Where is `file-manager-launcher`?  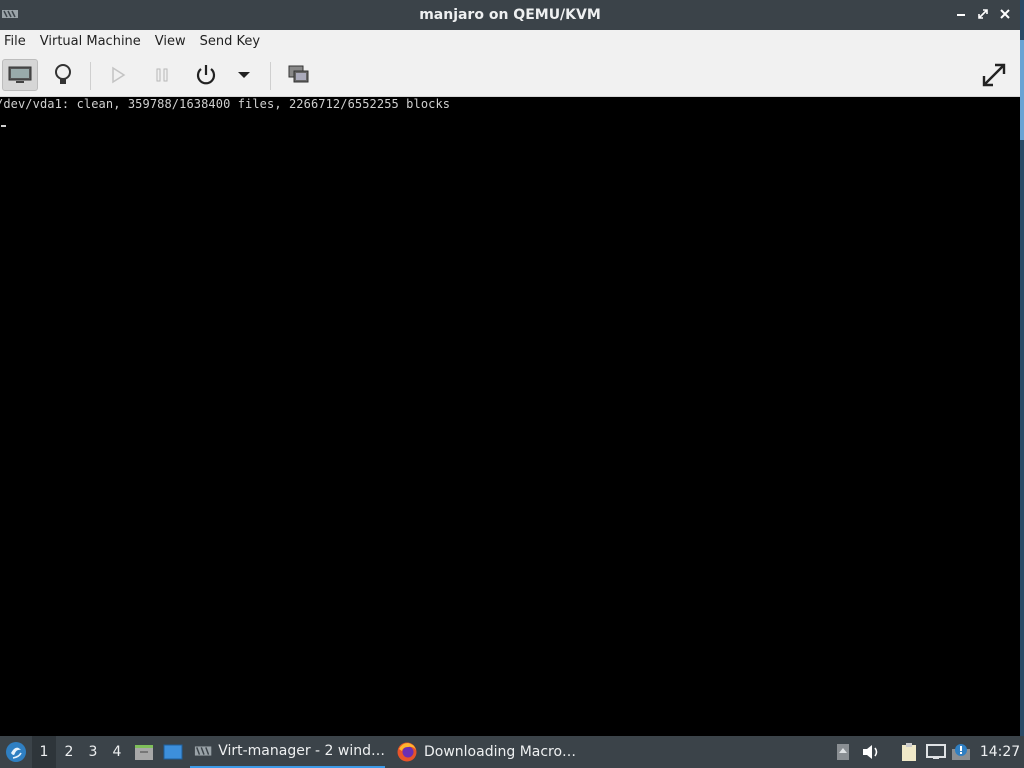 file-manager-launcher is located at coordinates (144, 752).